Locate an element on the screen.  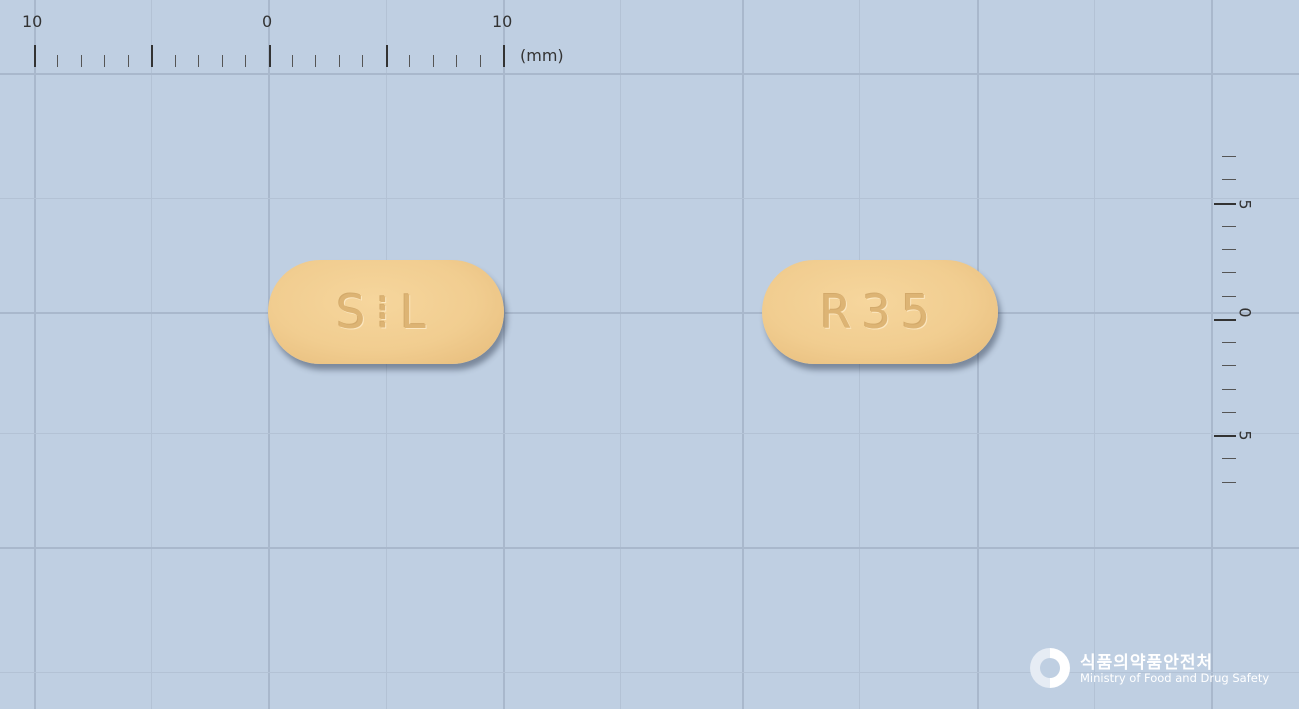
tablet-front: S⁞L is located at coordinates (386, 312).